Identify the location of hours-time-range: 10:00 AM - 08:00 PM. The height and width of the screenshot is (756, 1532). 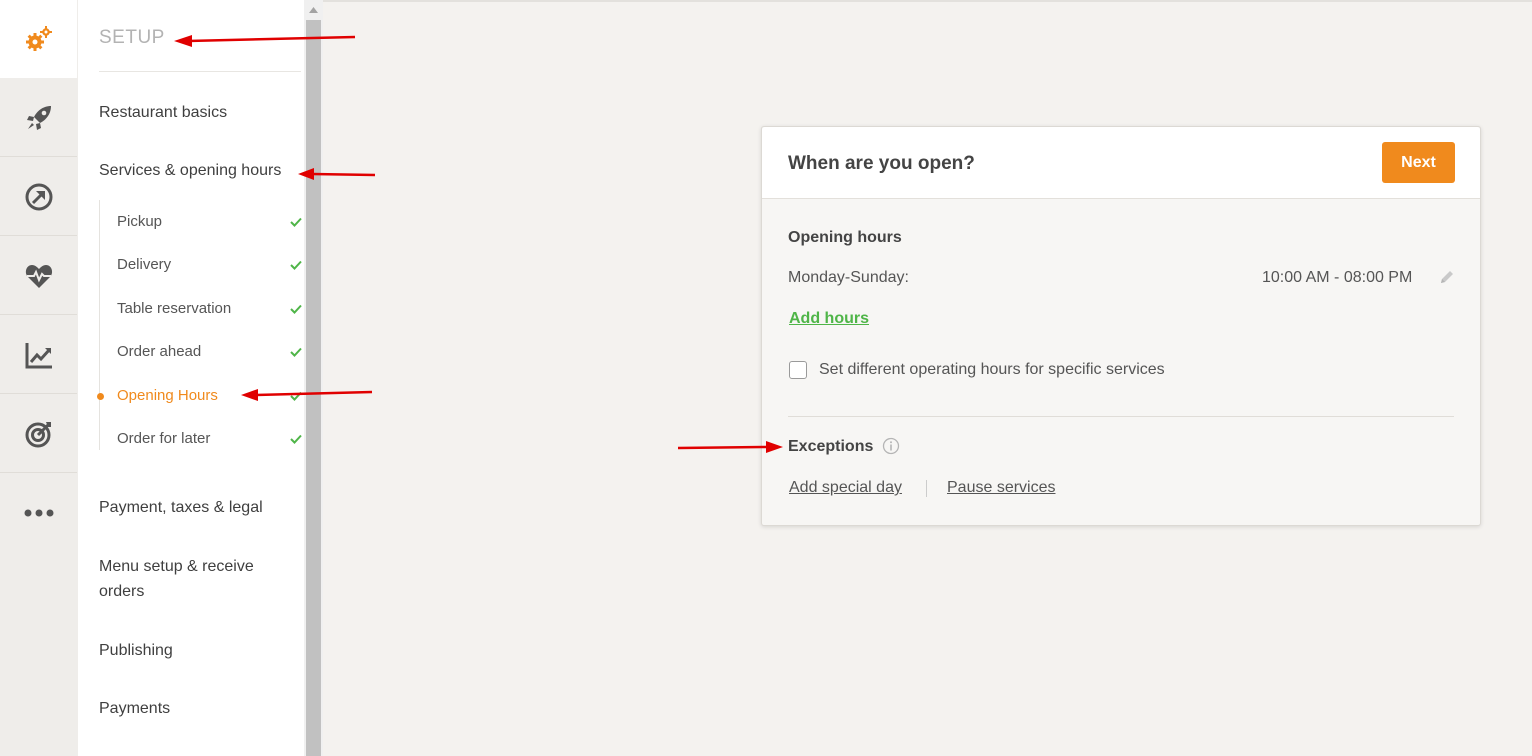
(1337, 277).